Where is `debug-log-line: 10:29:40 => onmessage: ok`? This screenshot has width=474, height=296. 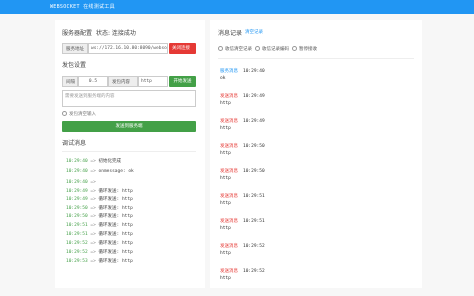
debug-log-line: 10:29:40 => onmessage: ok is located at coordinates (100, 171).